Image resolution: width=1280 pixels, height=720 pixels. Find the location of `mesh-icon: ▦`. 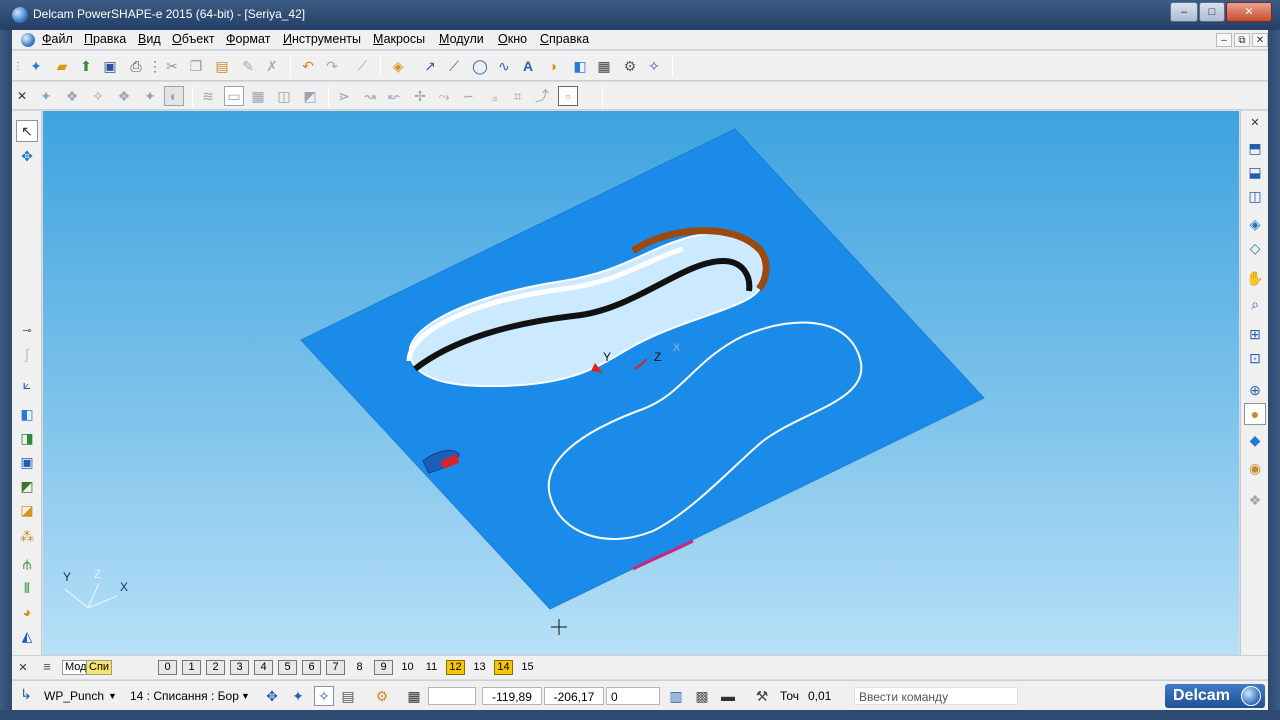

mesh-icon: ▦ is located at coordinates (604, 66).